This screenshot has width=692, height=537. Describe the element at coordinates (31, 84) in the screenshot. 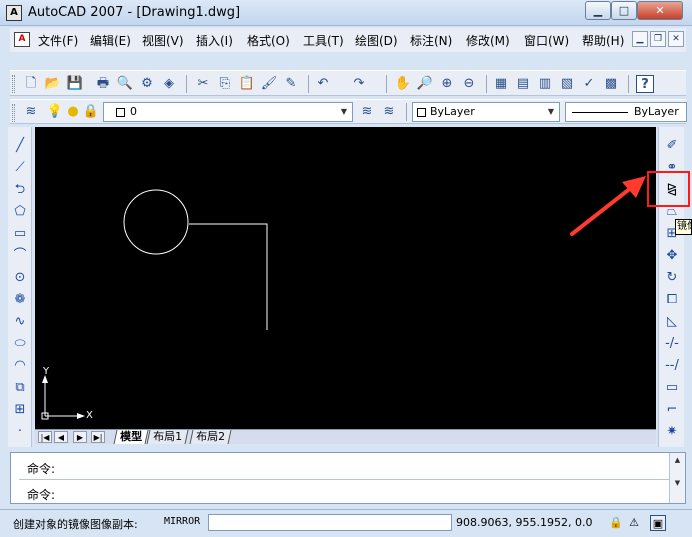

I see `new-icon: 🗋` at that location.